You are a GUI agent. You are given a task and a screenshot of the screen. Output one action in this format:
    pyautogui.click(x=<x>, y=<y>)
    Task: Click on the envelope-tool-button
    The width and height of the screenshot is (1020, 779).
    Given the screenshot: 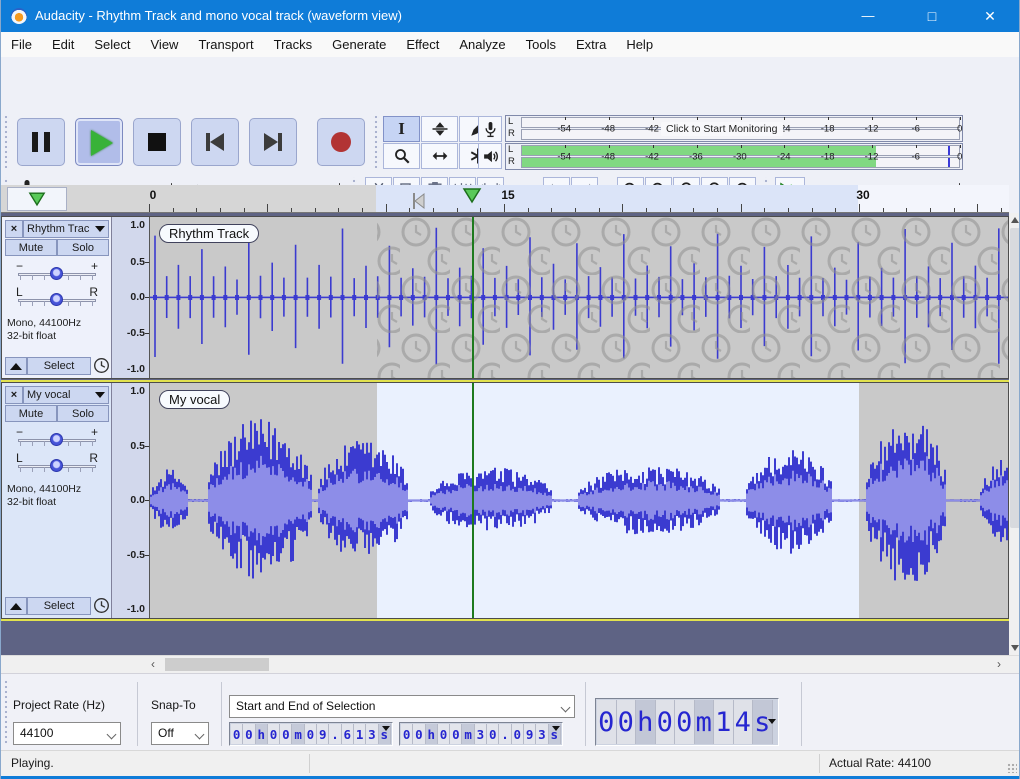 What is the action you would take?
    pyautogui.click(x=439, y=129)
    